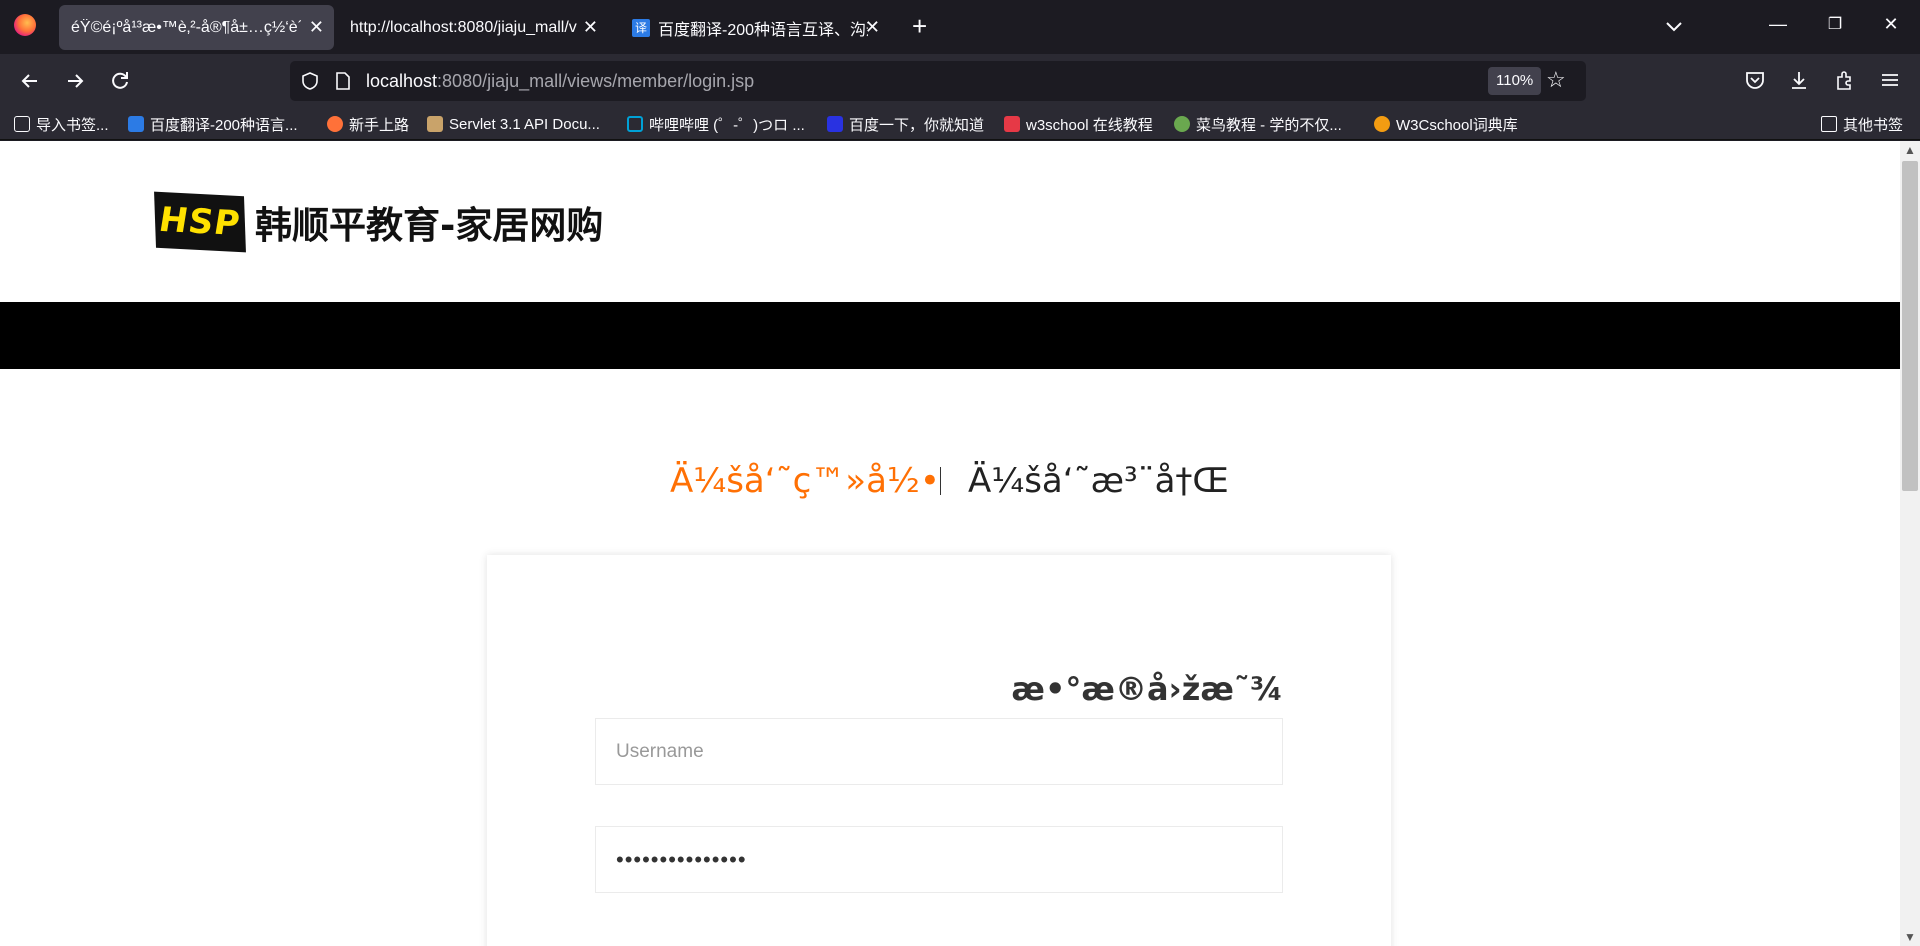  I want to click on translate-icon: 译, so click(641, 27).